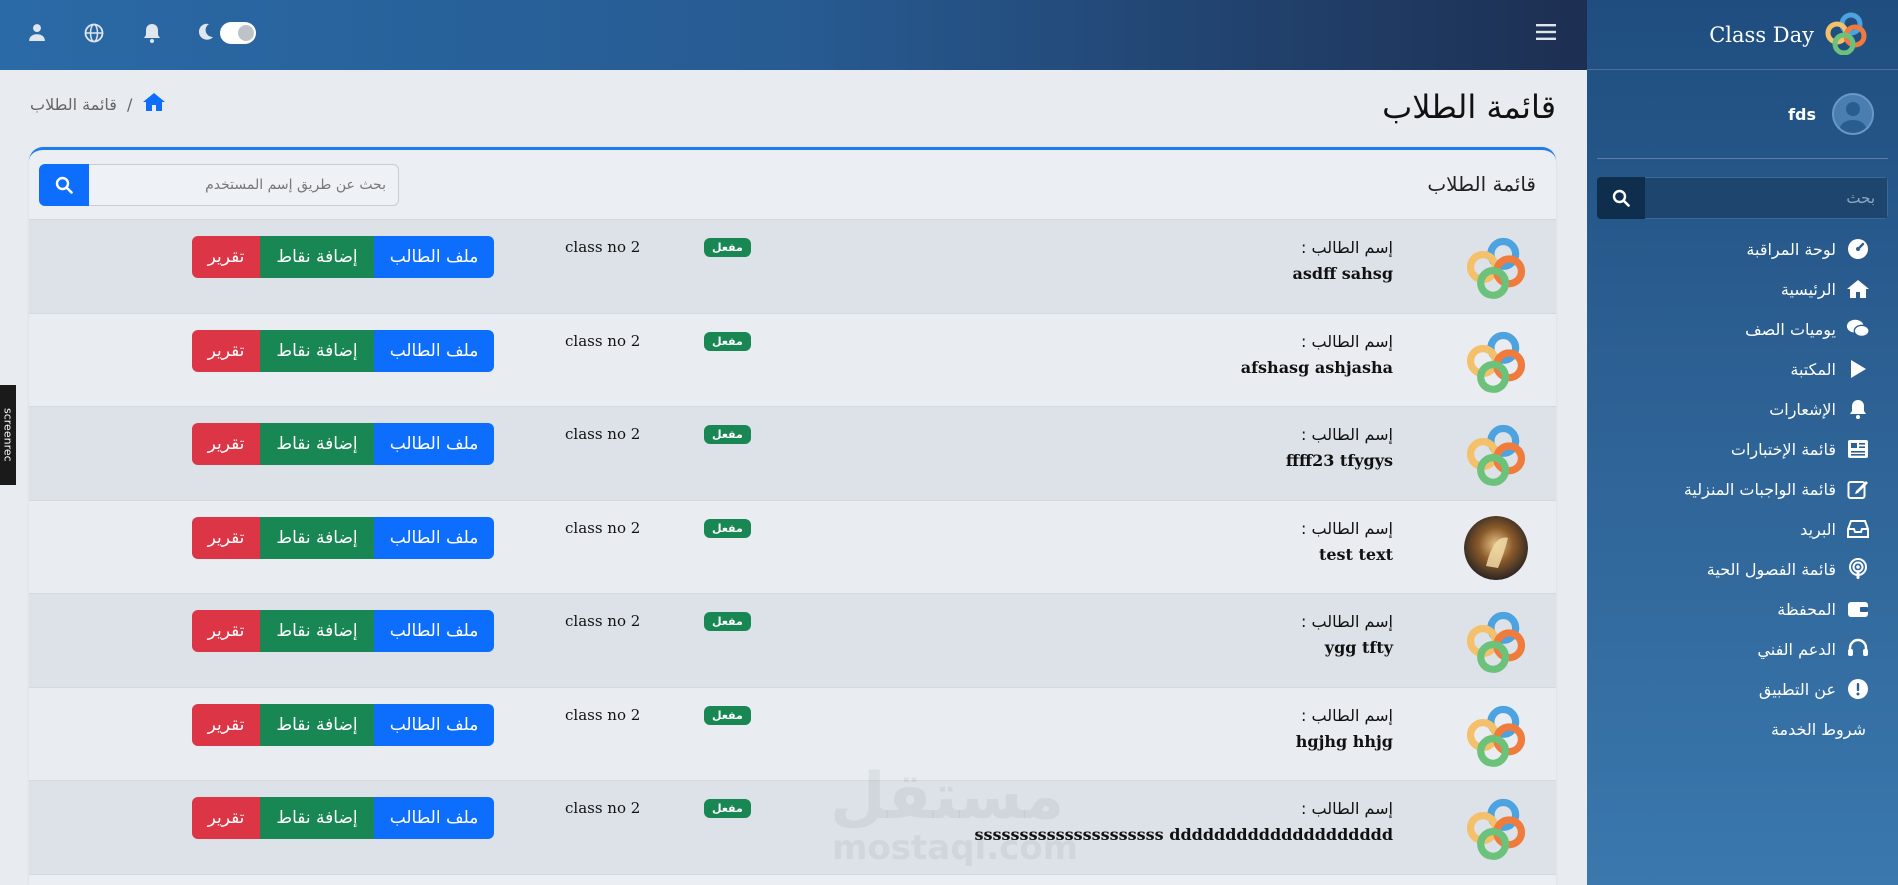 The height and width of the screenshot is (885, 1898). I want to click on sidebar-item-label: يوميات الصف, so click(1790, 329).